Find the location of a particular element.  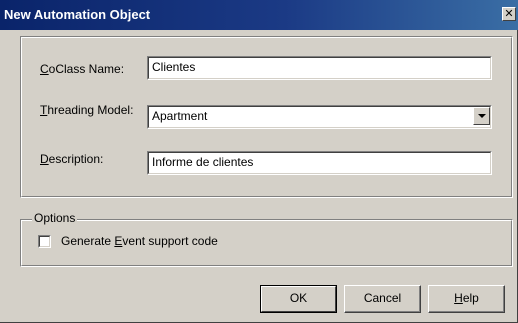

threading-model-label: Threading Model: is located at coordinates (86, 110).